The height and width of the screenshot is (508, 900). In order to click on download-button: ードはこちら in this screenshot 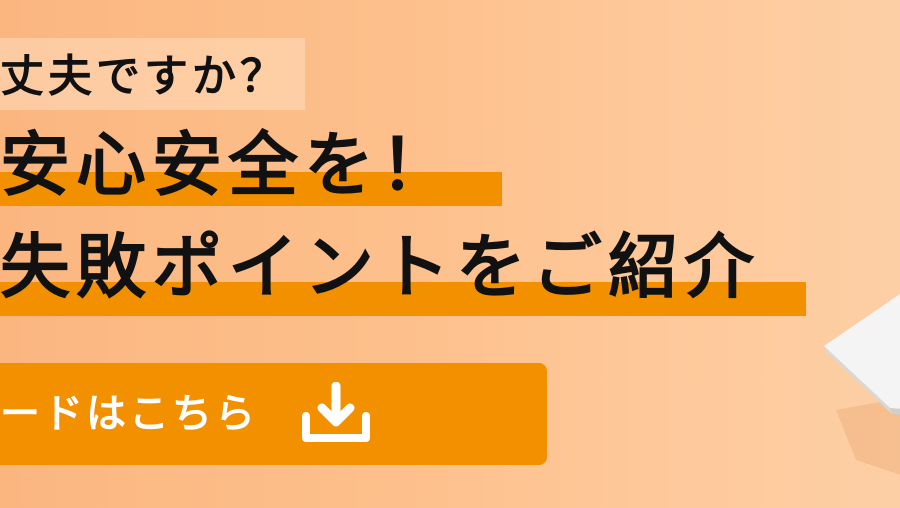, I will do `click(273, 414)`.